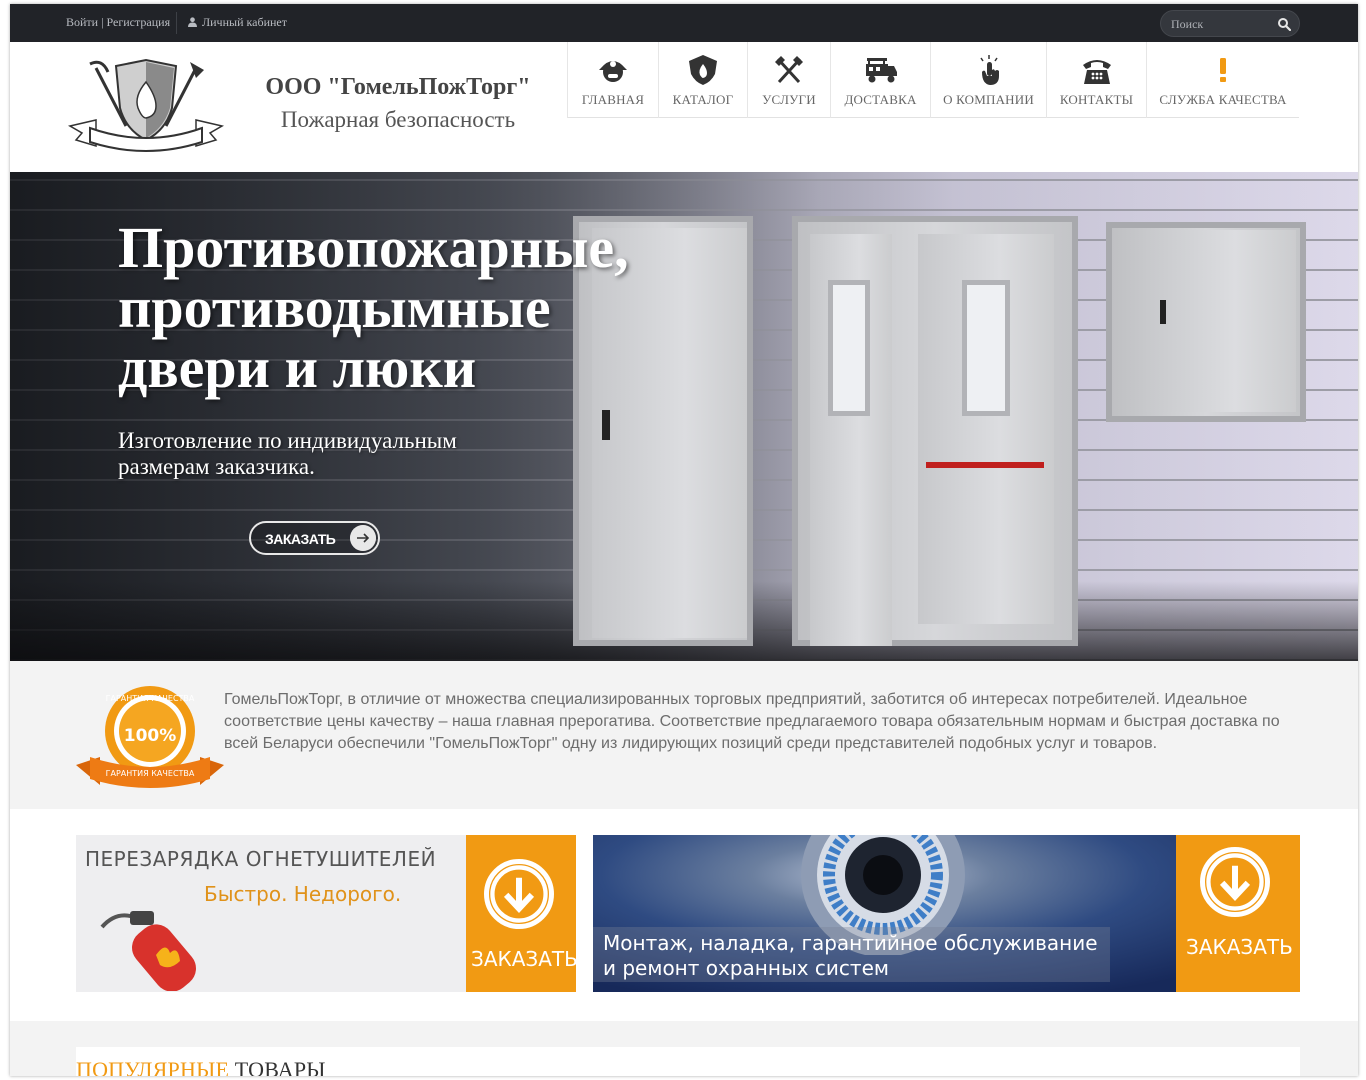  Describe the element at coordinates (703, 99) in the screenshot. I see `nav-label: КАТАЛОГ` at that location.